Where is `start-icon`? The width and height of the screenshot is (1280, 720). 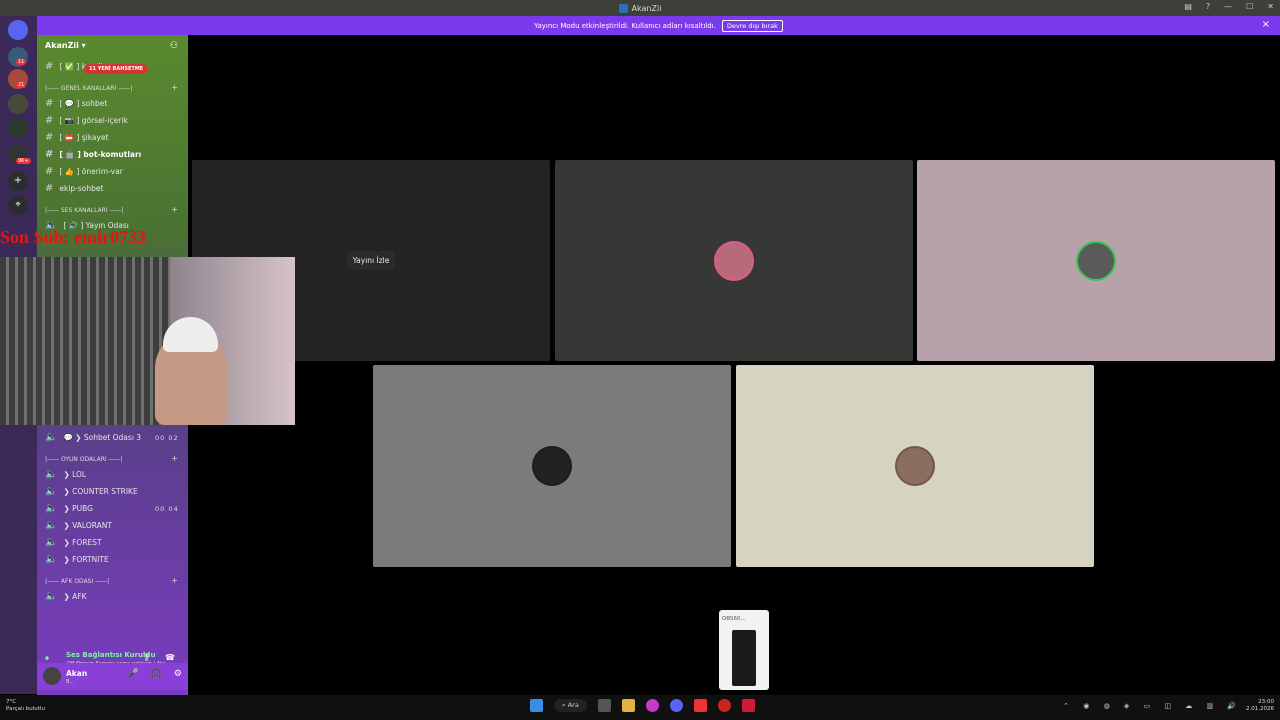
start-icon is located at coordinates (536, 705).